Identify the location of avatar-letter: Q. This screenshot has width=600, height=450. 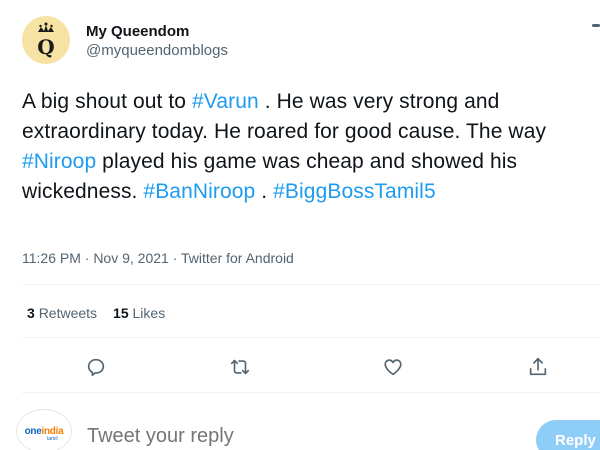
(45, 47).